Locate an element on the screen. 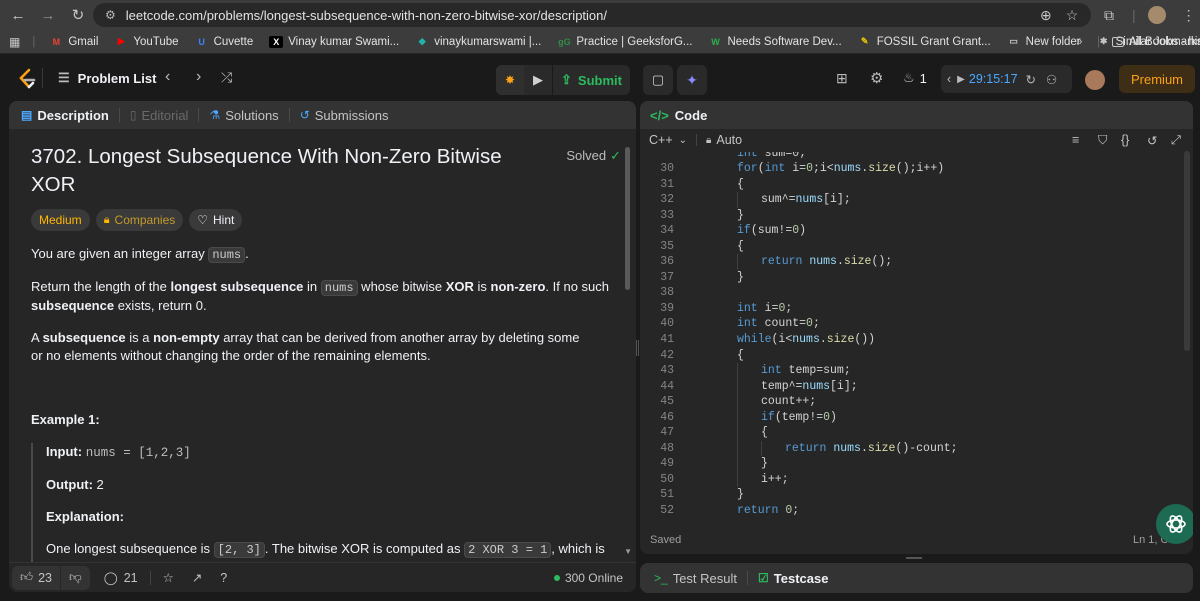 The height and width of the screenshot is (601, 1200). format-icon: ≡ is located at coordinates (1075, 140).